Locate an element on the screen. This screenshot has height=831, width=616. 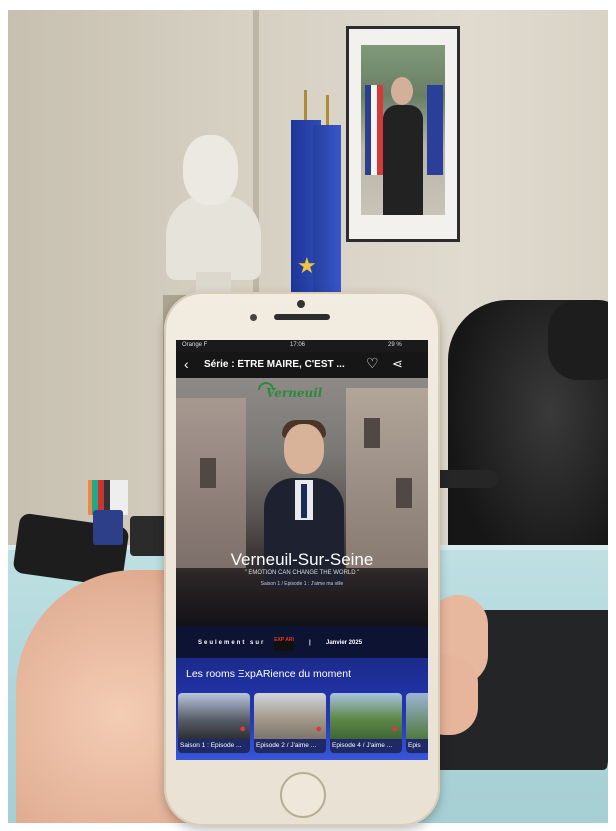
flag-star-icon: ★ is located at coordinates (307, 265).